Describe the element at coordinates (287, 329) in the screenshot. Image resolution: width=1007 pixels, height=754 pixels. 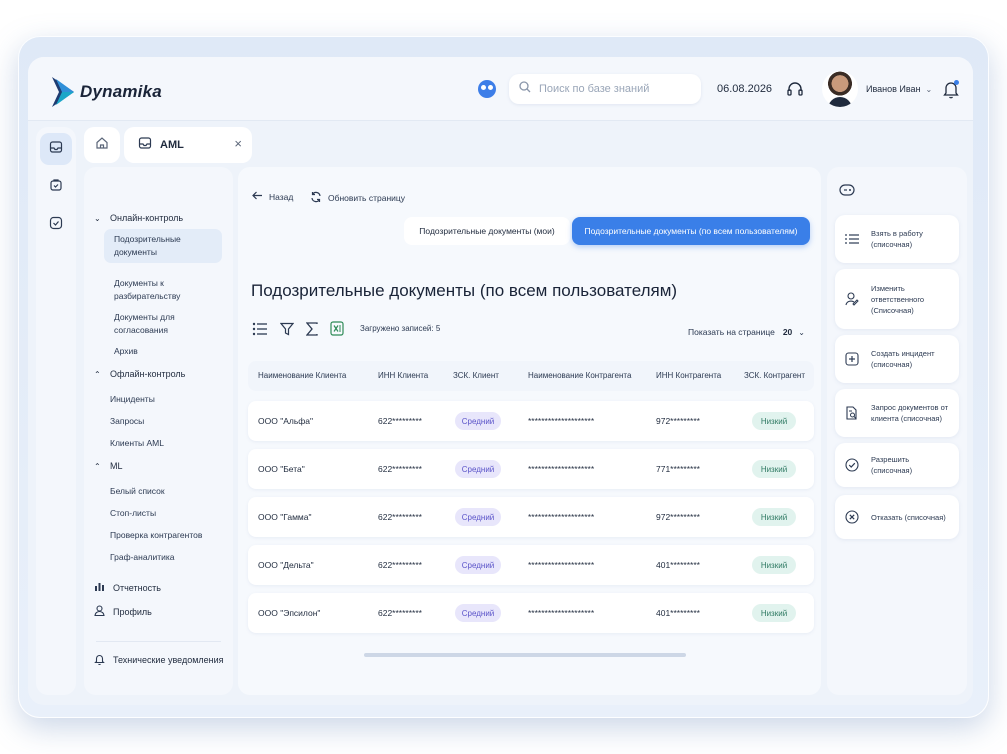
I see `filter-icon` at that location.